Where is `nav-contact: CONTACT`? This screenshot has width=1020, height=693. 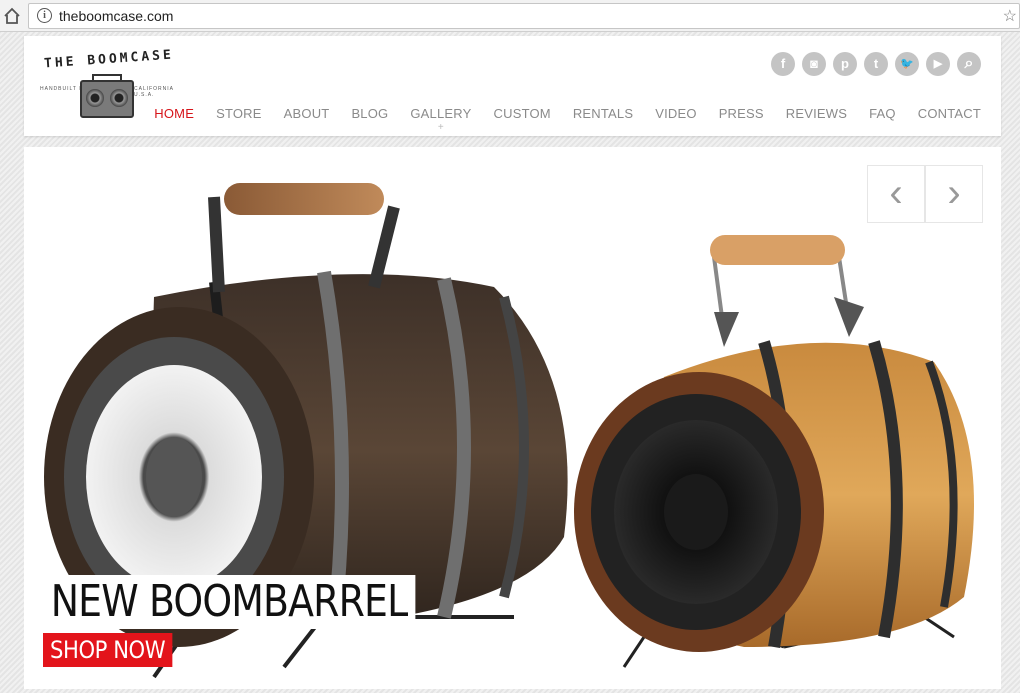 nav-contact: CONTACT is located at coordinates (949, 113).